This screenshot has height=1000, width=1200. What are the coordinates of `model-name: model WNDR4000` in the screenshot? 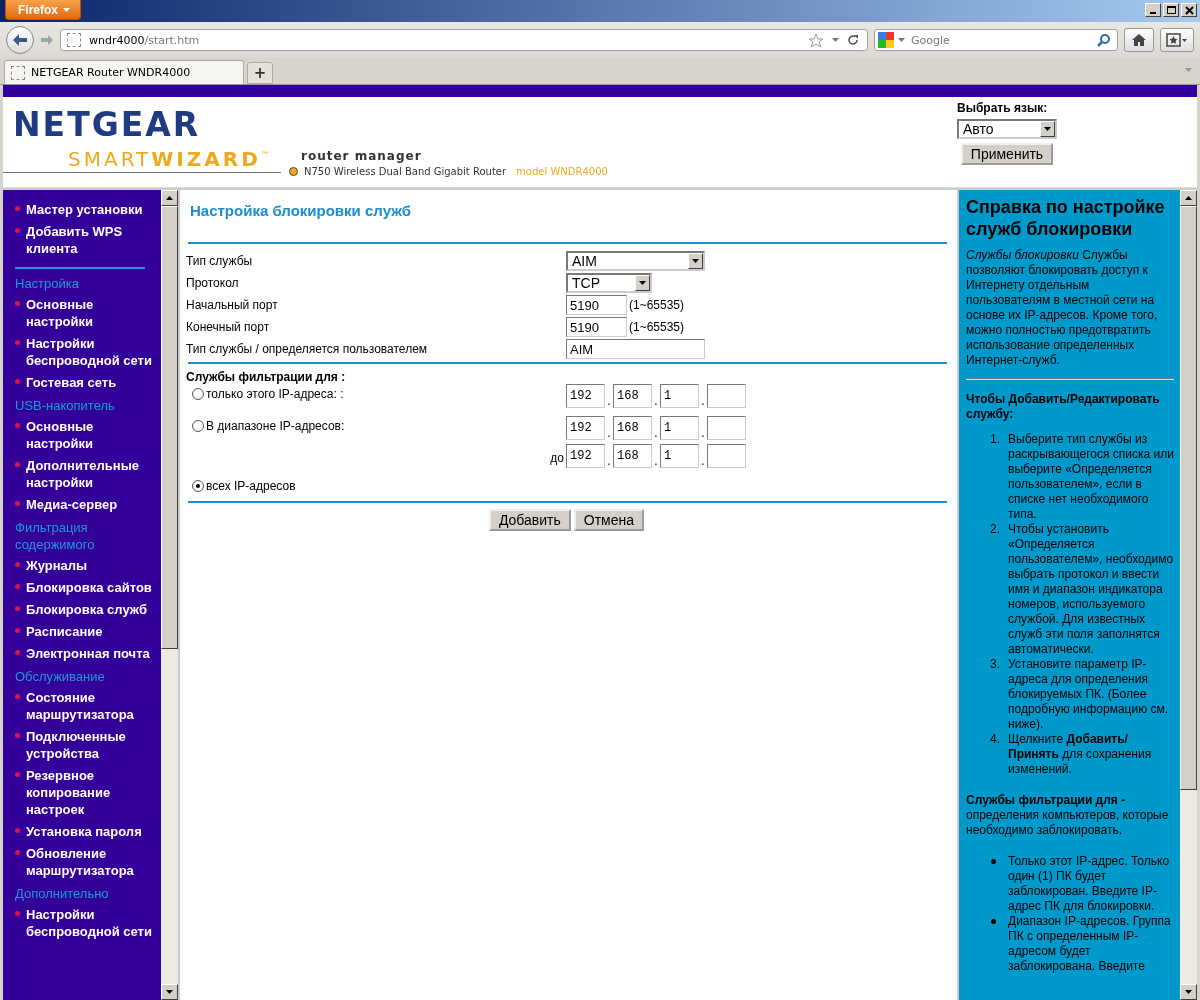 It's located at (562, 171).